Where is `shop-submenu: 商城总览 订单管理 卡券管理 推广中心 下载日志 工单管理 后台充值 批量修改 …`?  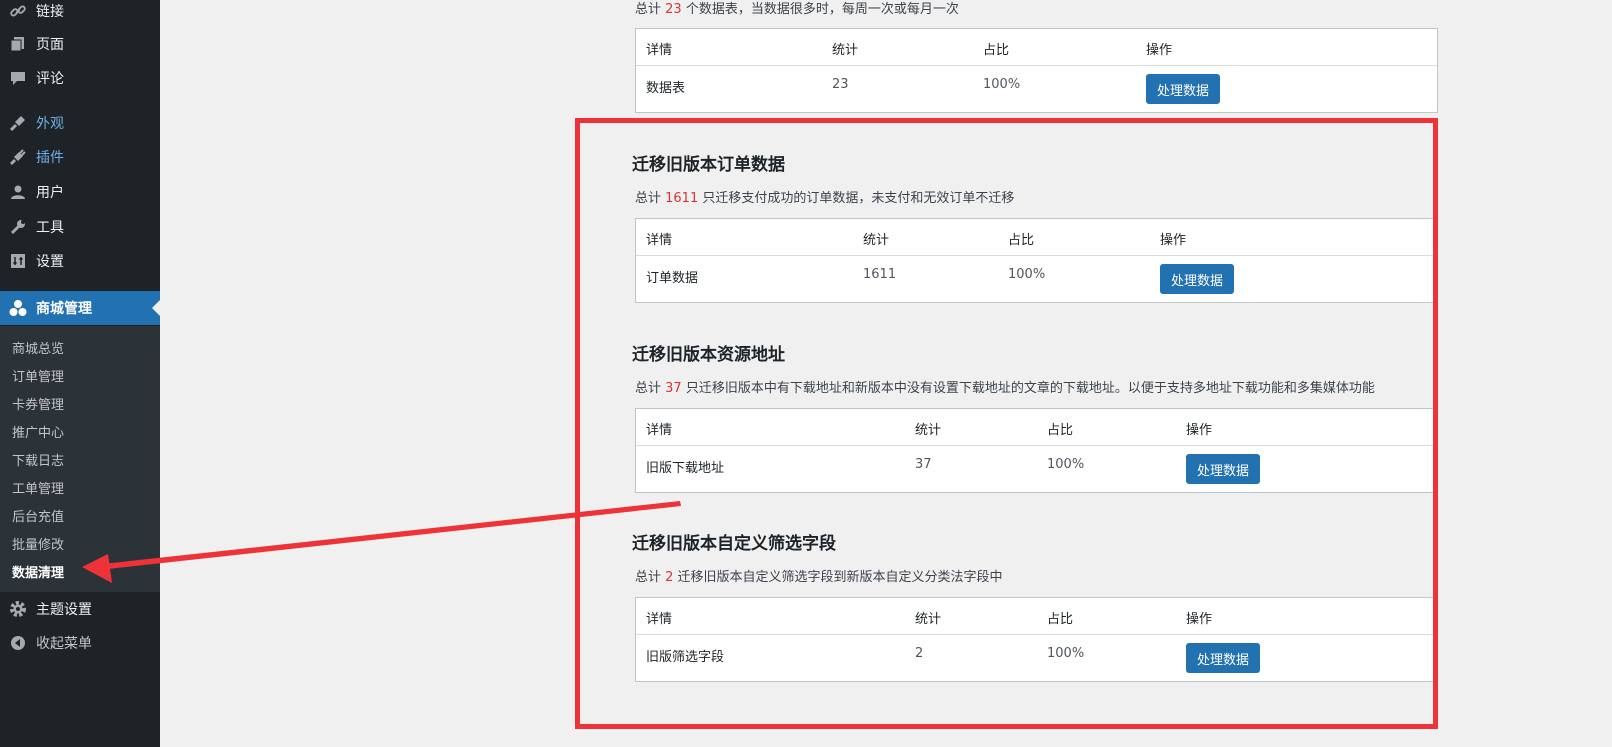
shop-submenu: 商城总览 订单管理 卡券管理 推广中心 下载日志 工单管理 后台充值 批量修改 … is located at coordinates (80, 459).